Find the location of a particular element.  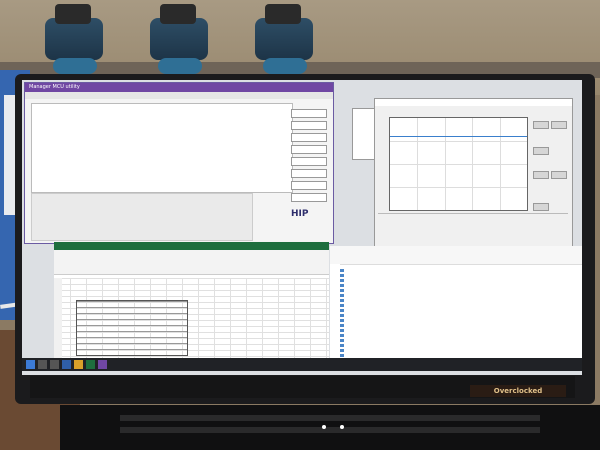

log-area is located at coordinates (162, 148).